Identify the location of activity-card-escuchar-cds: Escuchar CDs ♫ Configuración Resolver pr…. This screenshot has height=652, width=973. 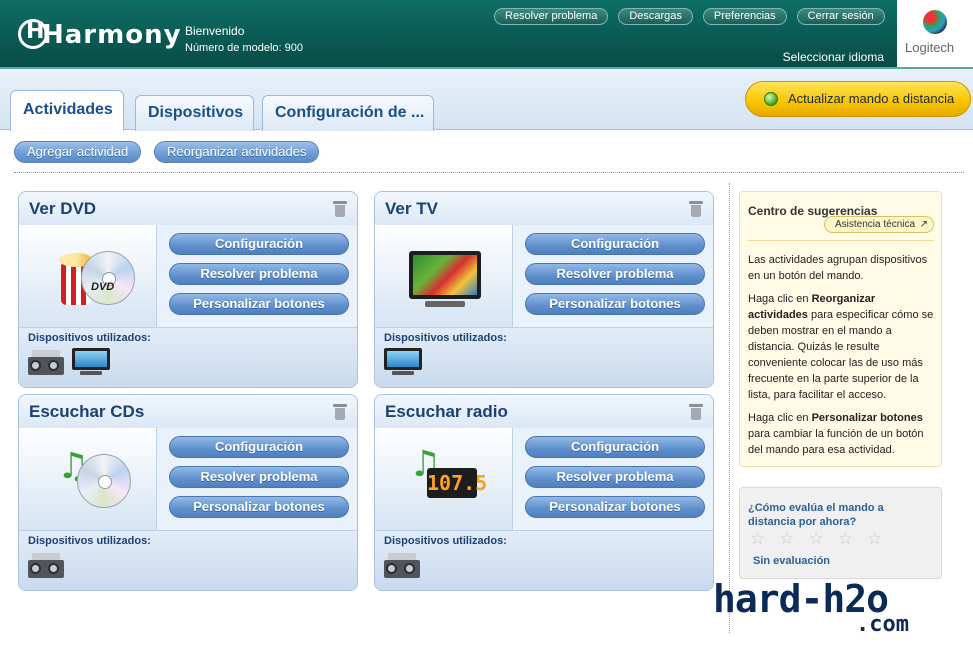
(188, 492).